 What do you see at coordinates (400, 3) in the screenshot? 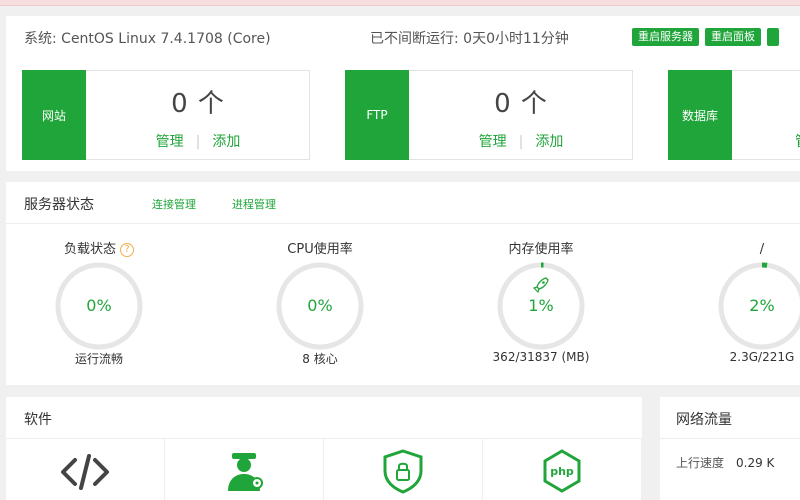
I see `alert-strip` at bounding box center [400, 3].